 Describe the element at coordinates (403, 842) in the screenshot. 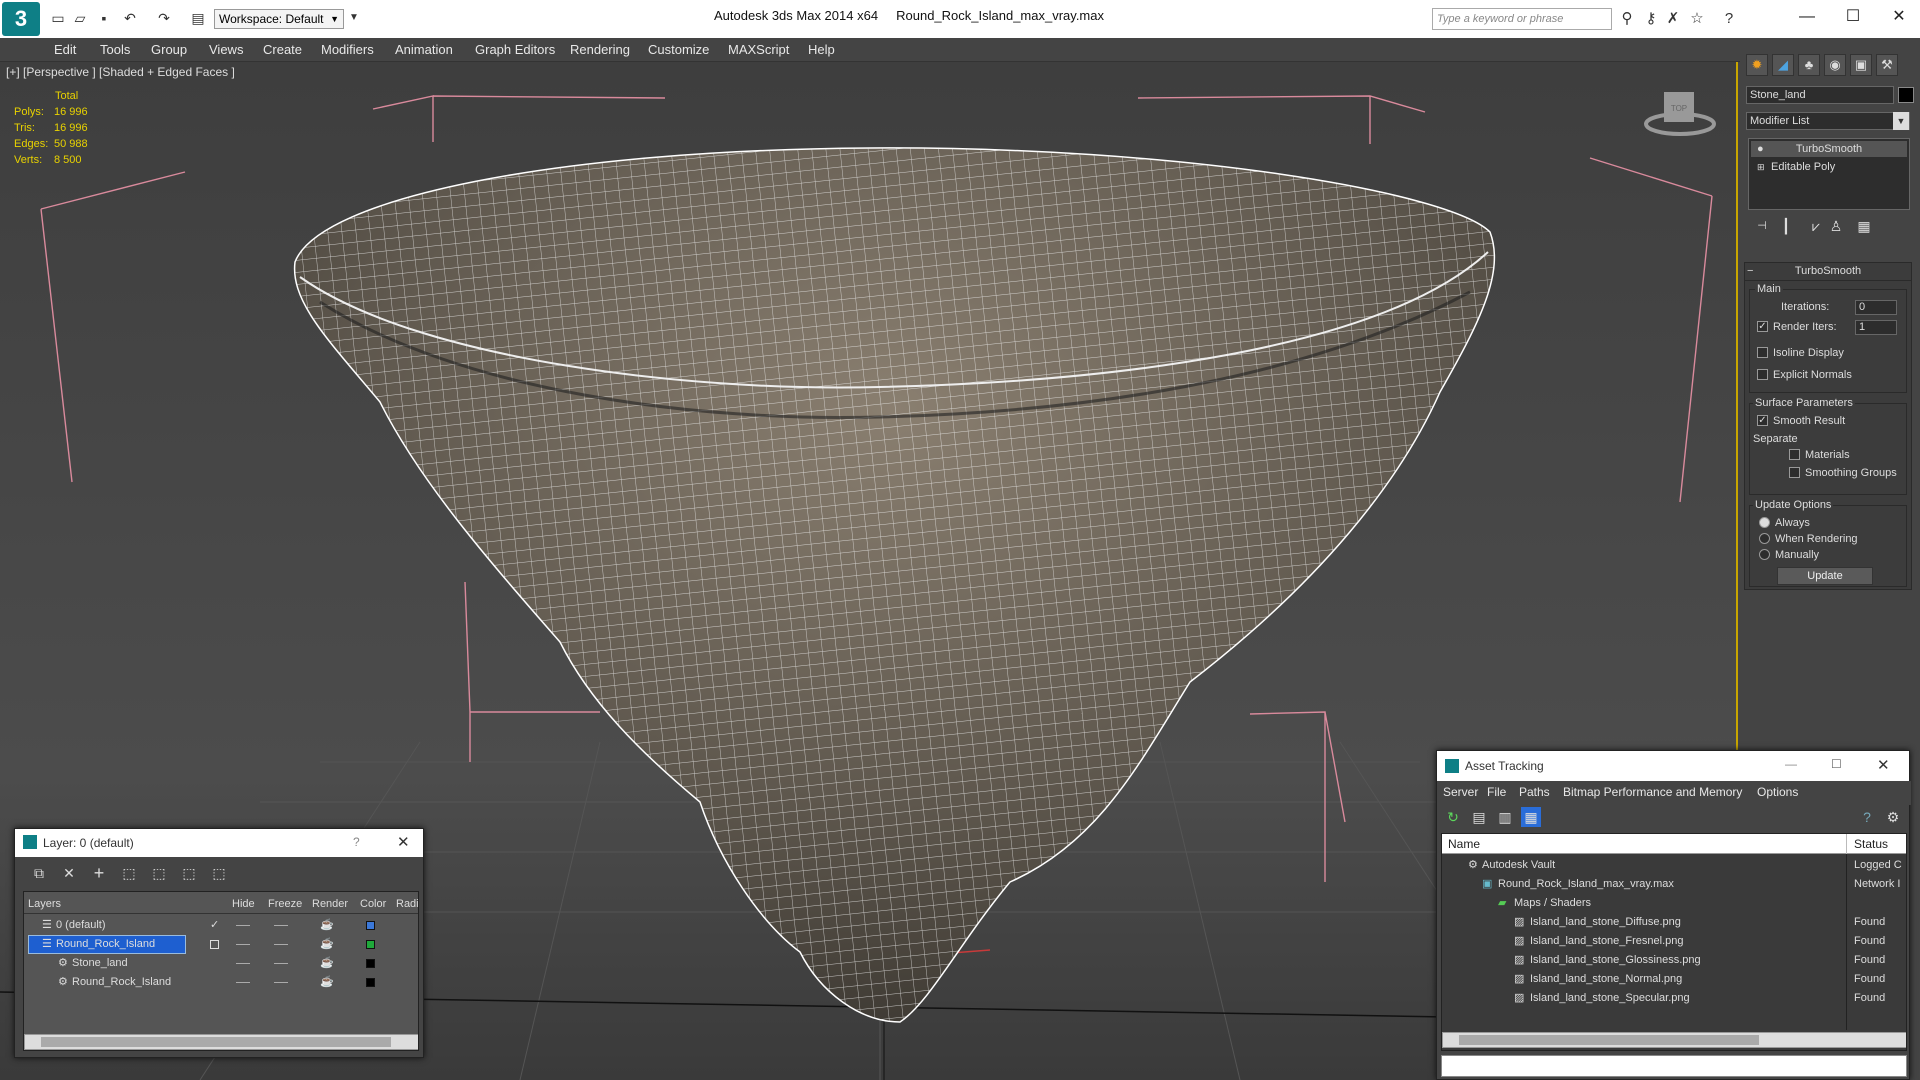

I see `layer-close-icon: ✕` at that location.